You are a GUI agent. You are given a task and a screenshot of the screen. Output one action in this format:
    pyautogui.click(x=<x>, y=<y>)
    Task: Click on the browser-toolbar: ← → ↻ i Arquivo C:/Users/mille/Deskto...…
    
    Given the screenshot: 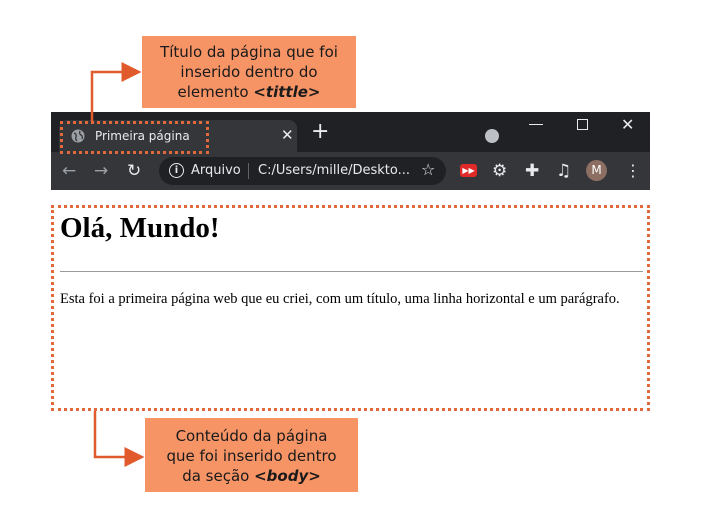 What is the action you would take?
    pyautogui.click(x=350, y=171)
    